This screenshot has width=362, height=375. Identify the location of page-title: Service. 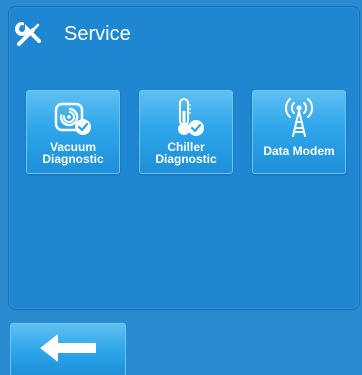
(97, 33).